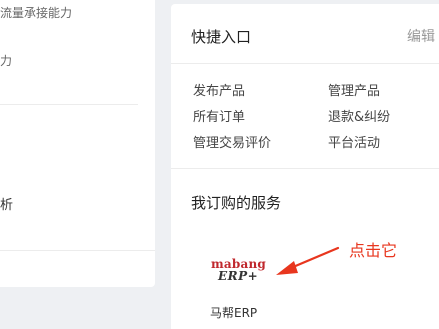  I want to click on quick-entry-title: 快捷入口, so click(221, 37).